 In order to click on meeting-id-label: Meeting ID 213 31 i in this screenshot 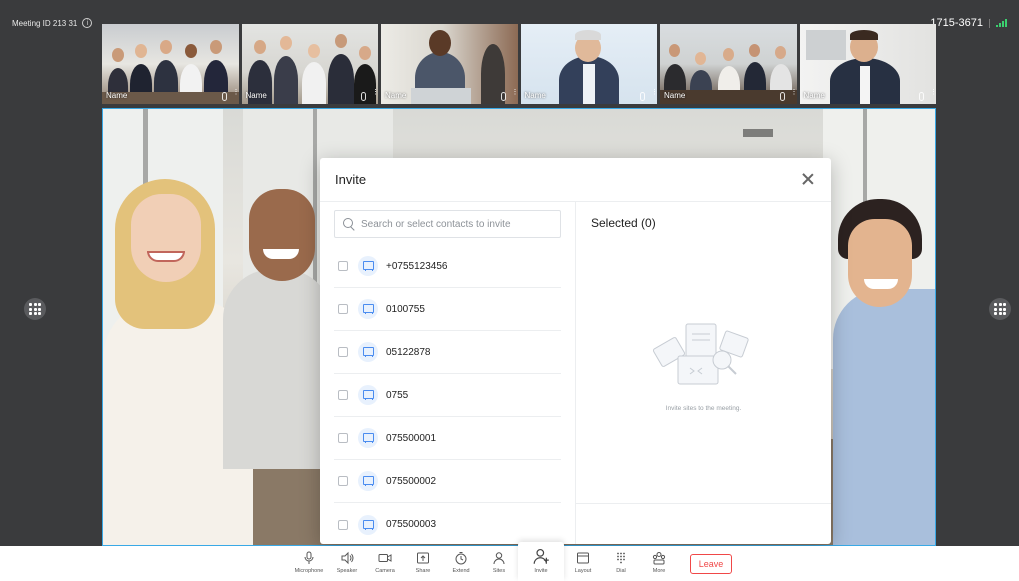, I will do `click(52, 23)`.